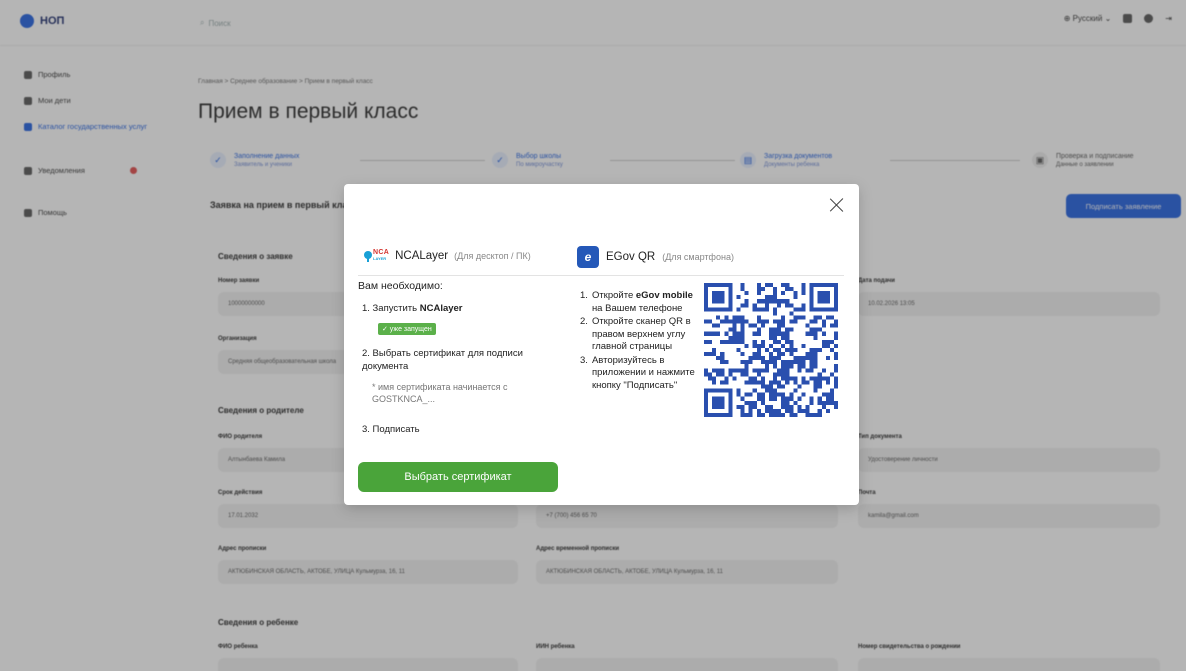  I want to click on step-number: 3., so click(584, 360).